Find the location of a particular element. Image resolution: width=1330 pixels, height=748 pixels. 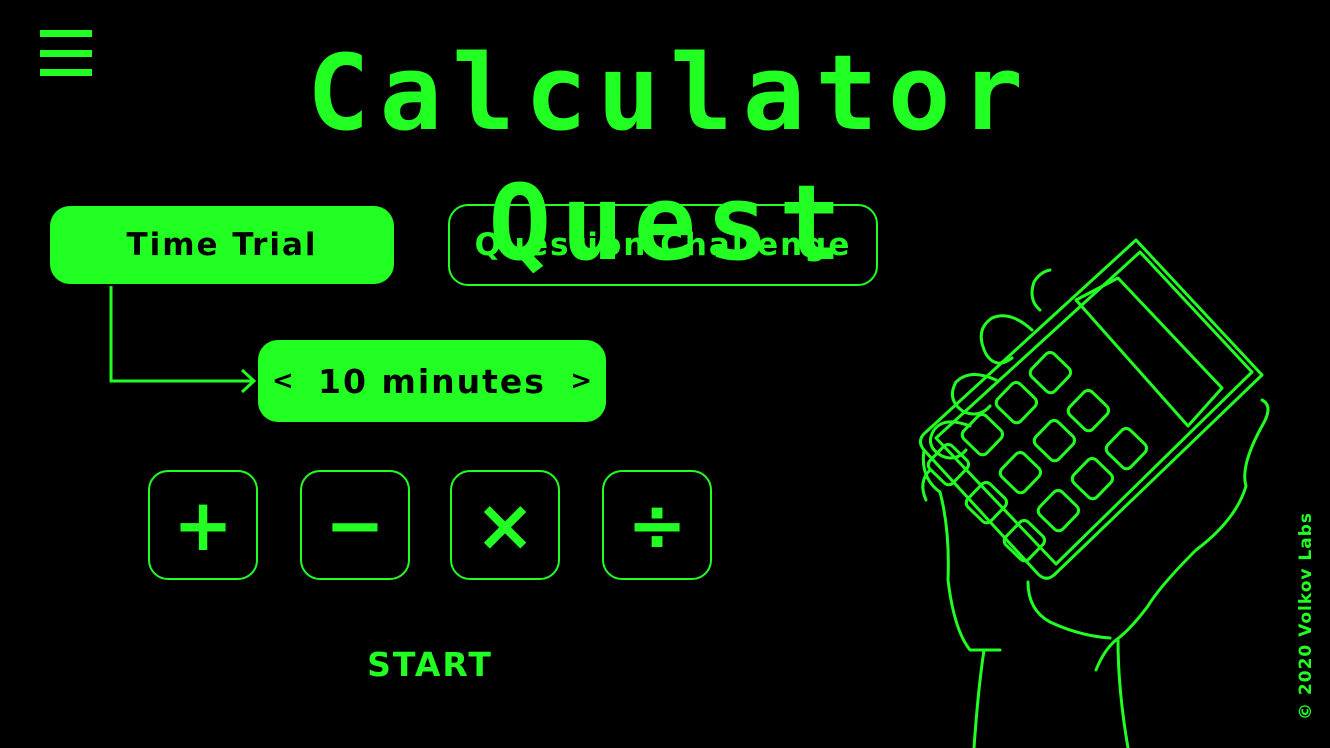

divide-icon: ÷ is located at coordinates (657, 525).